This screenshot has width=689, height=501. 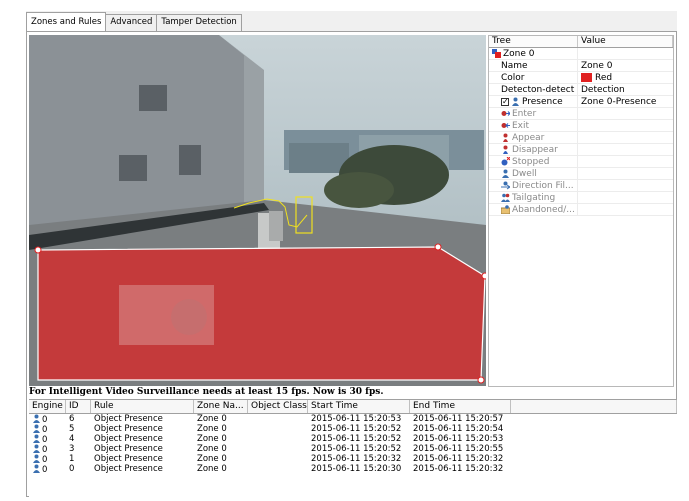 I want to click on tree-row-label: Appear, so click(x=528, y=137).